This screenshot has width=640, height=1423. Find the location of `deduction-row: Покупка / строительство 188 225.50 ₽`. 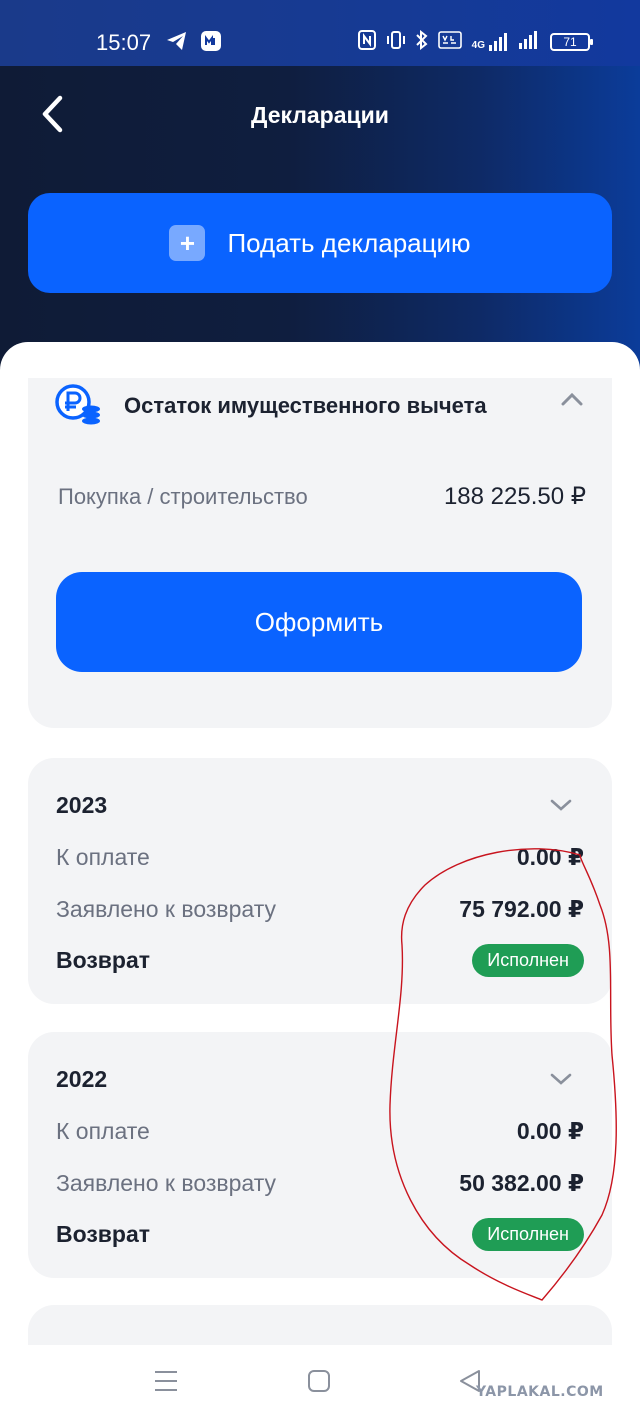

deduction-row: Покупка / строительство 188 225.50 ₽ is located at coordinates (322, 496).